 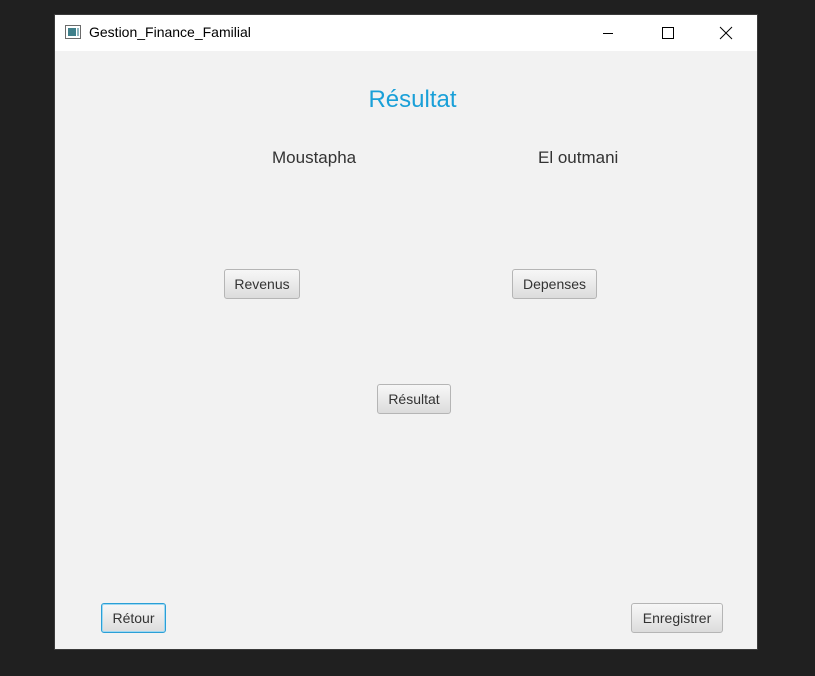 I want to click on close-button, so click(x=726, y=33).